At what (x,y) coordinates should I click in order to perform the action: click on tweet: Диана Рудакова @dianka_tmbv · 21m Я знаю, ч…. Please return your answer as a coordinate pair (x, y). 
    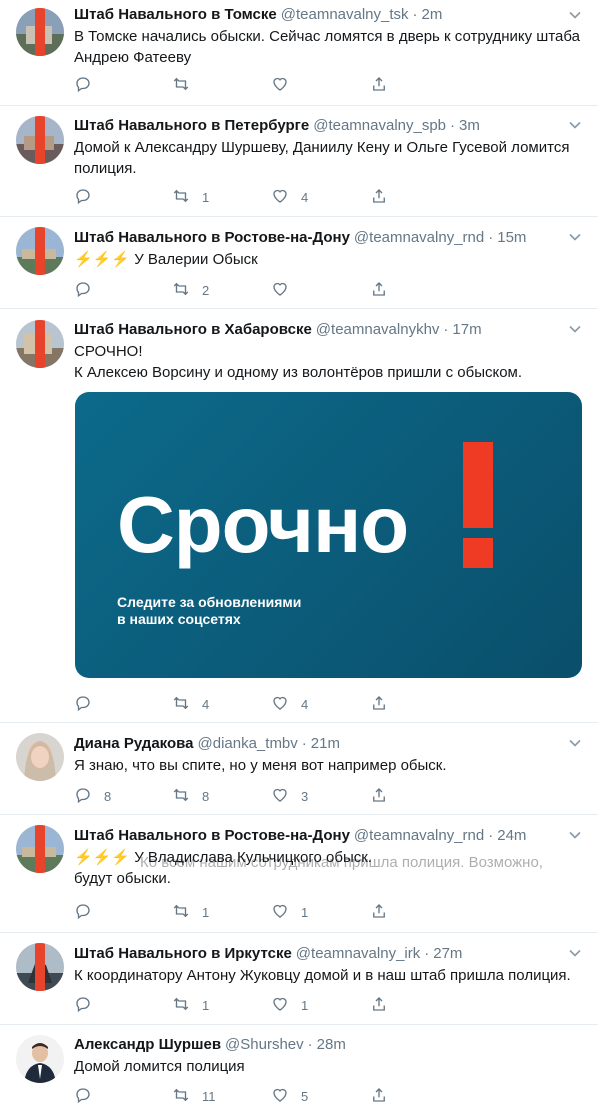
    Looking at the image, I should click on (299, 769).